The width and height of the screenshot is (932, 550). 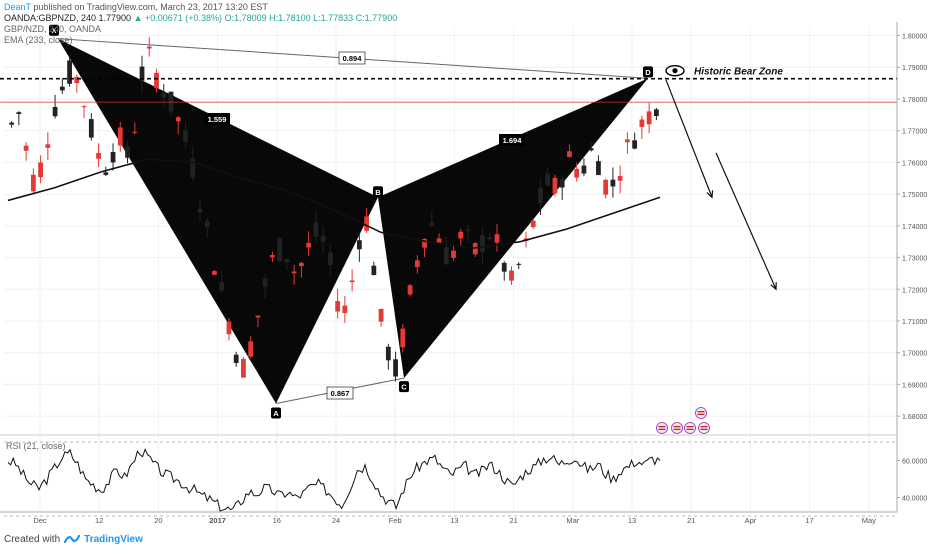 I want to click on price-tick-label: 1.69000, so click(x=914, y=385).